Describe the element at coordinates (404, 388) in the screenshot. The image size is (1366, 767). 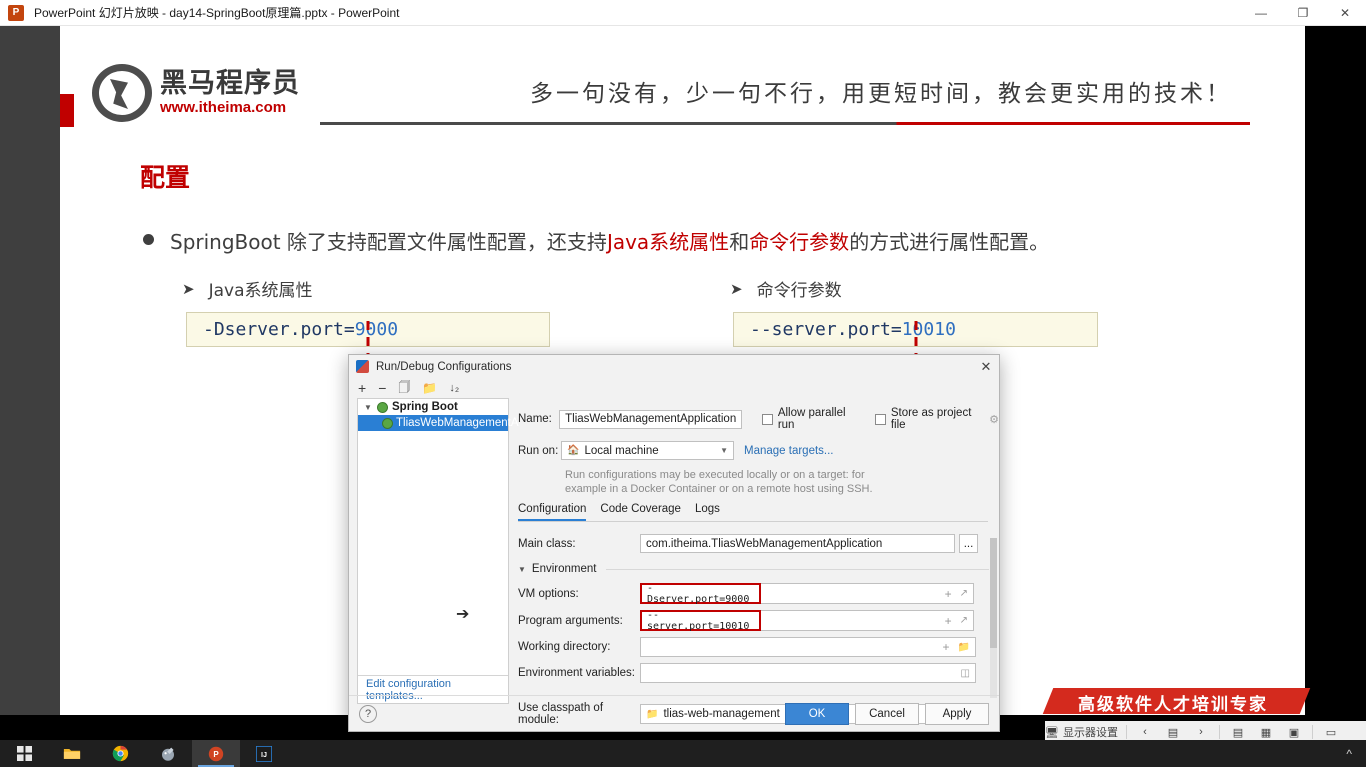
I see `copy-icon: 🗍` at that location.